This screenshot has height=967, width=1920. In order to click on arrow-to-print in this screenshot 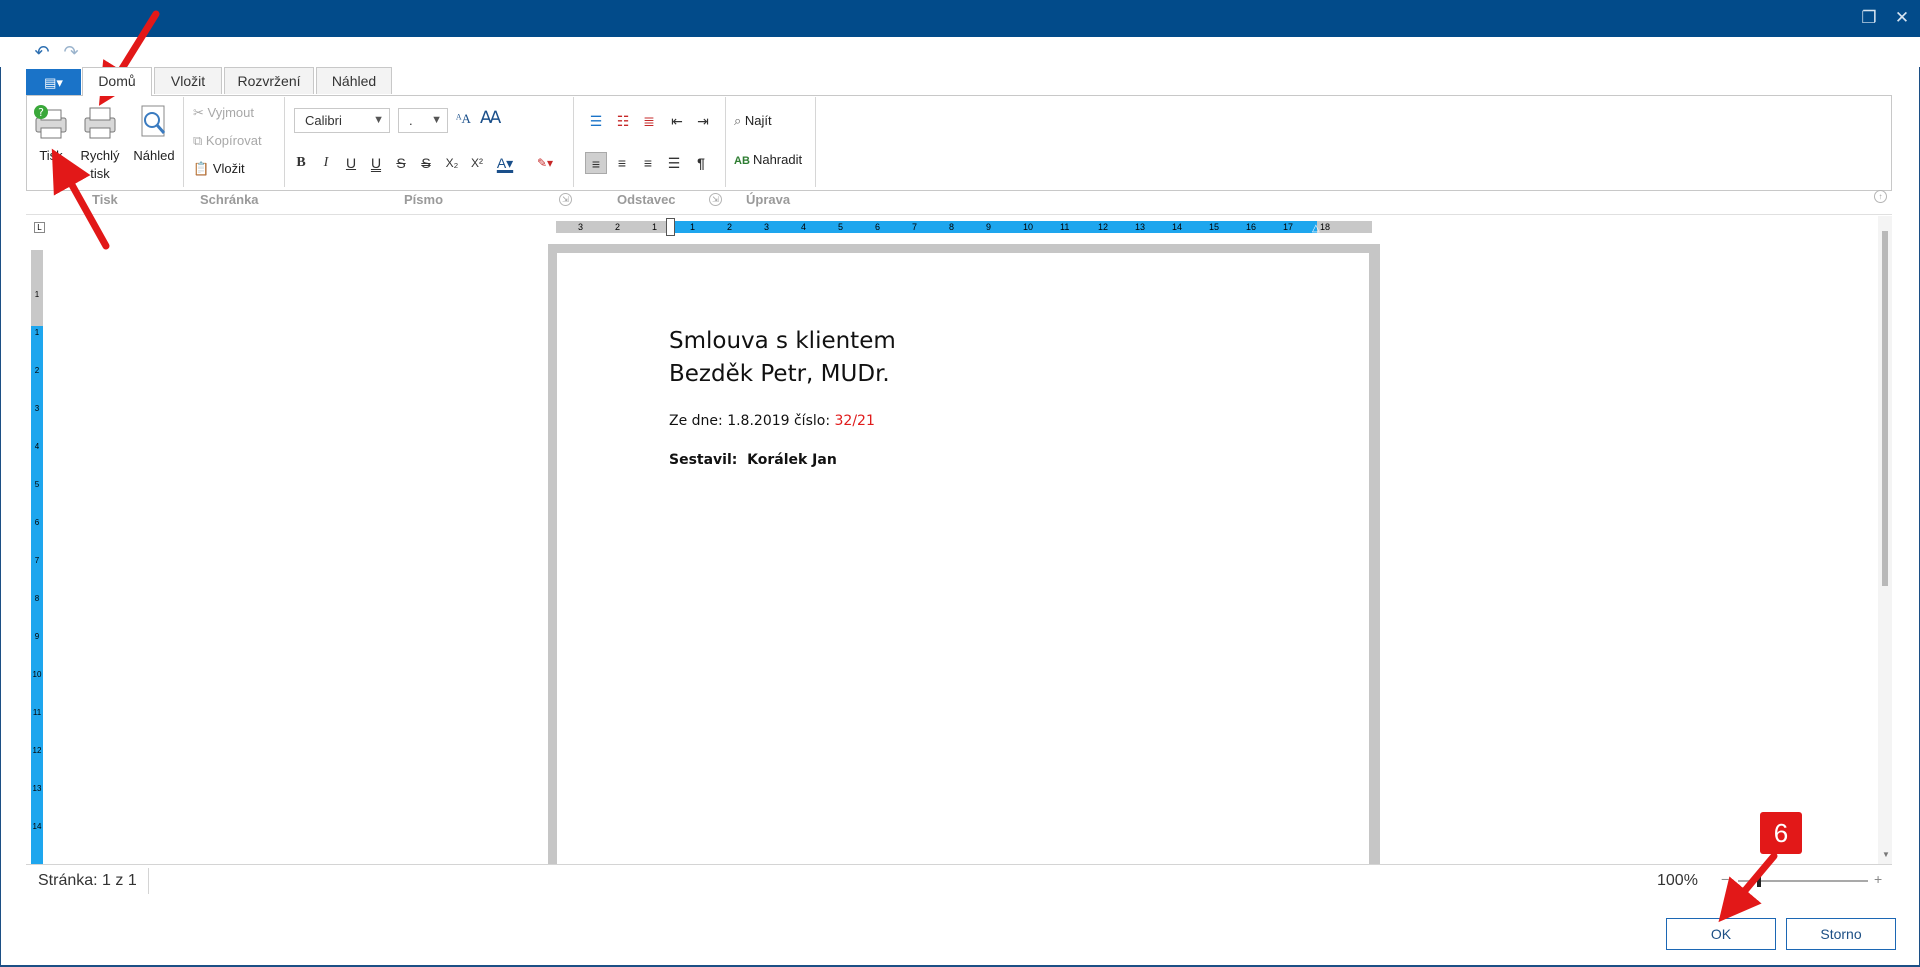, I will do `click(80, 199)`.